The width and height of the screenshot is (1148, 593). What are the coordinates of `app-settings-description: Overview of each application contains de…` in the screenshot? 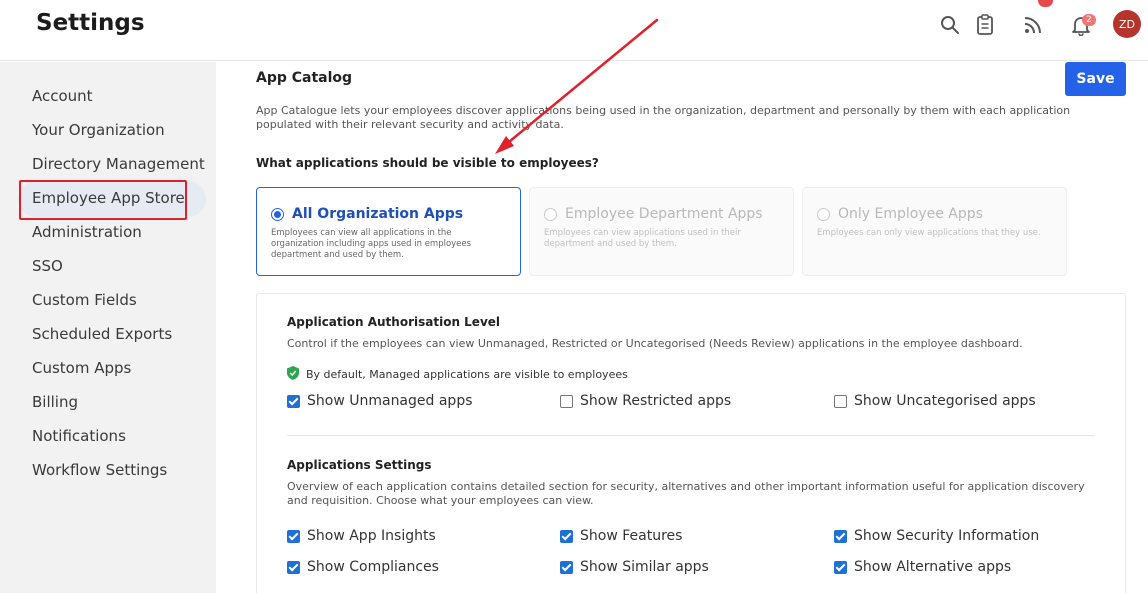 It's located at (686, 493).